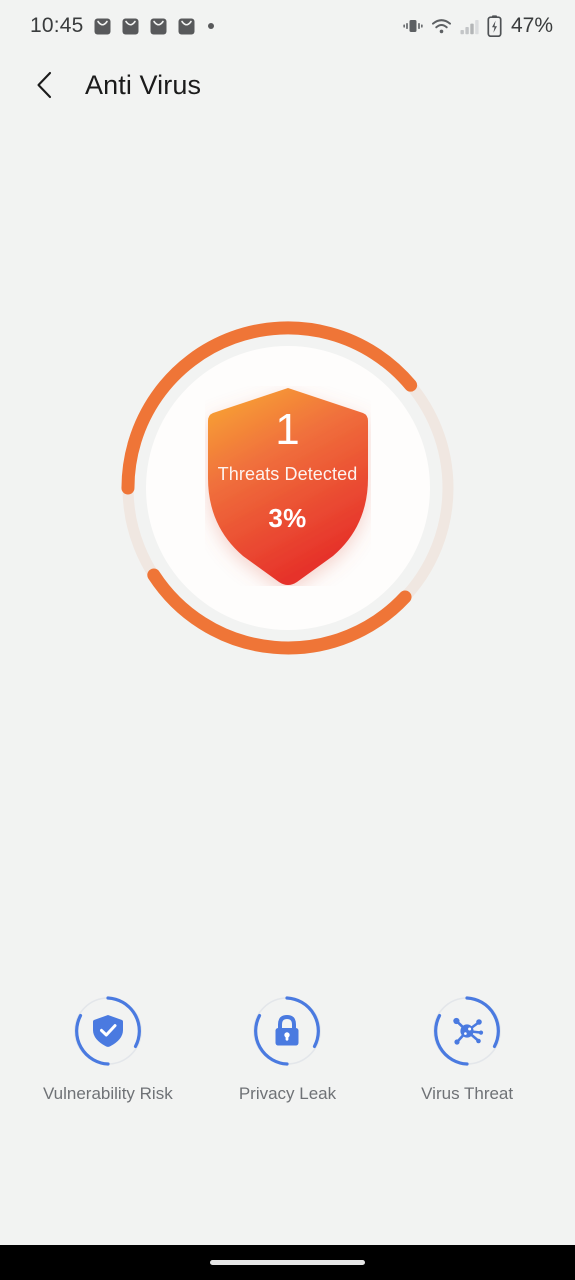 Image resolution: width=575 pixels, height=1280 pixels. Describe the element at coordinates (287, 26) in the screenshot. I see `status-bar: 10:45 47%` at that location.